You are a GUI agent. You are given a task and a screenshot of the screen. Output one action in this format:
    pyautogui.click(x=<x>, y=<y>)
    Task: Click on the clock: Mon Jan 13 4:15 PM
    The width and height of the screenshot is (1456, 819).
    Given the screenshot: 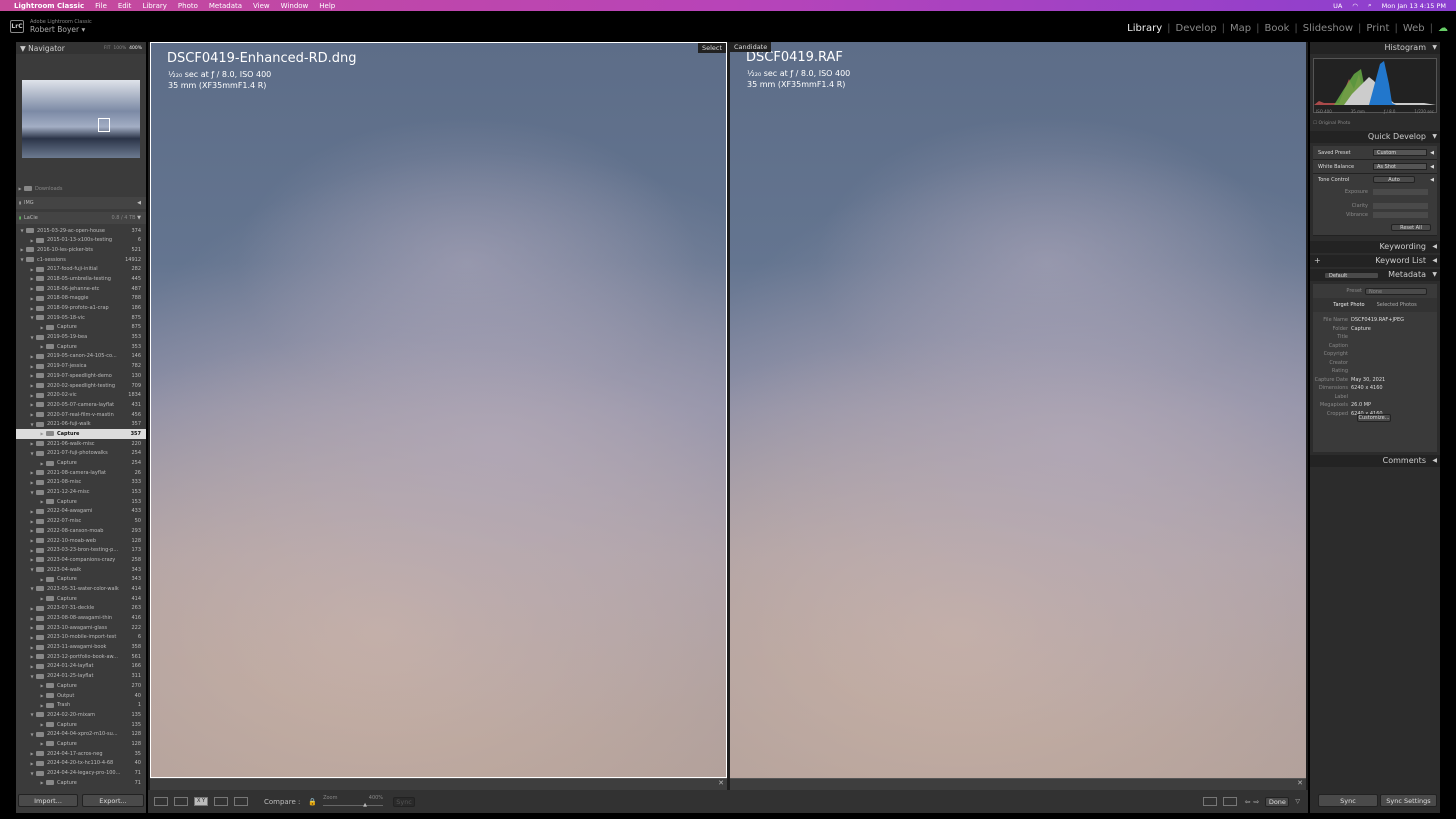 What is the action you would take?
    pyautogui.click(x=1414, y=6)
    